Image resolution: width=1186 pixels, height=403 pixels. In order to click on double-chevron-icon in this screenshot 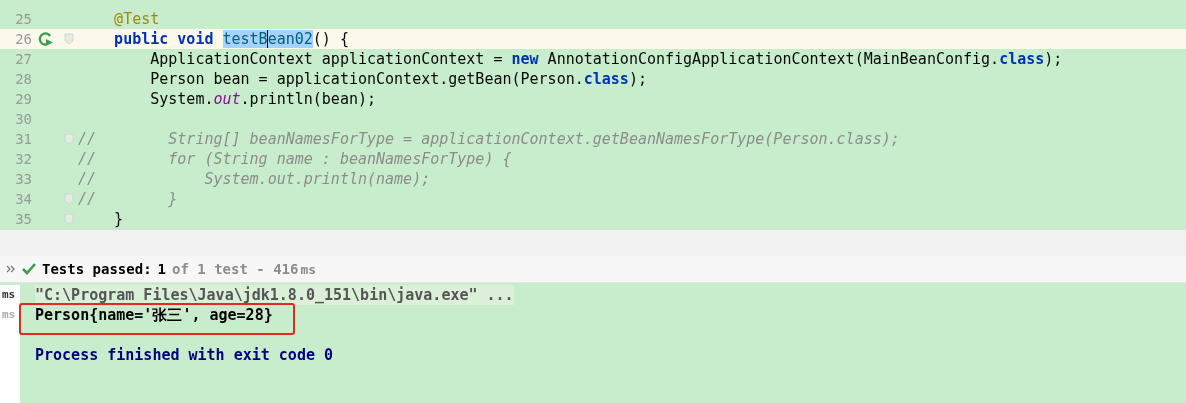, I will do `click(11, 269)`.